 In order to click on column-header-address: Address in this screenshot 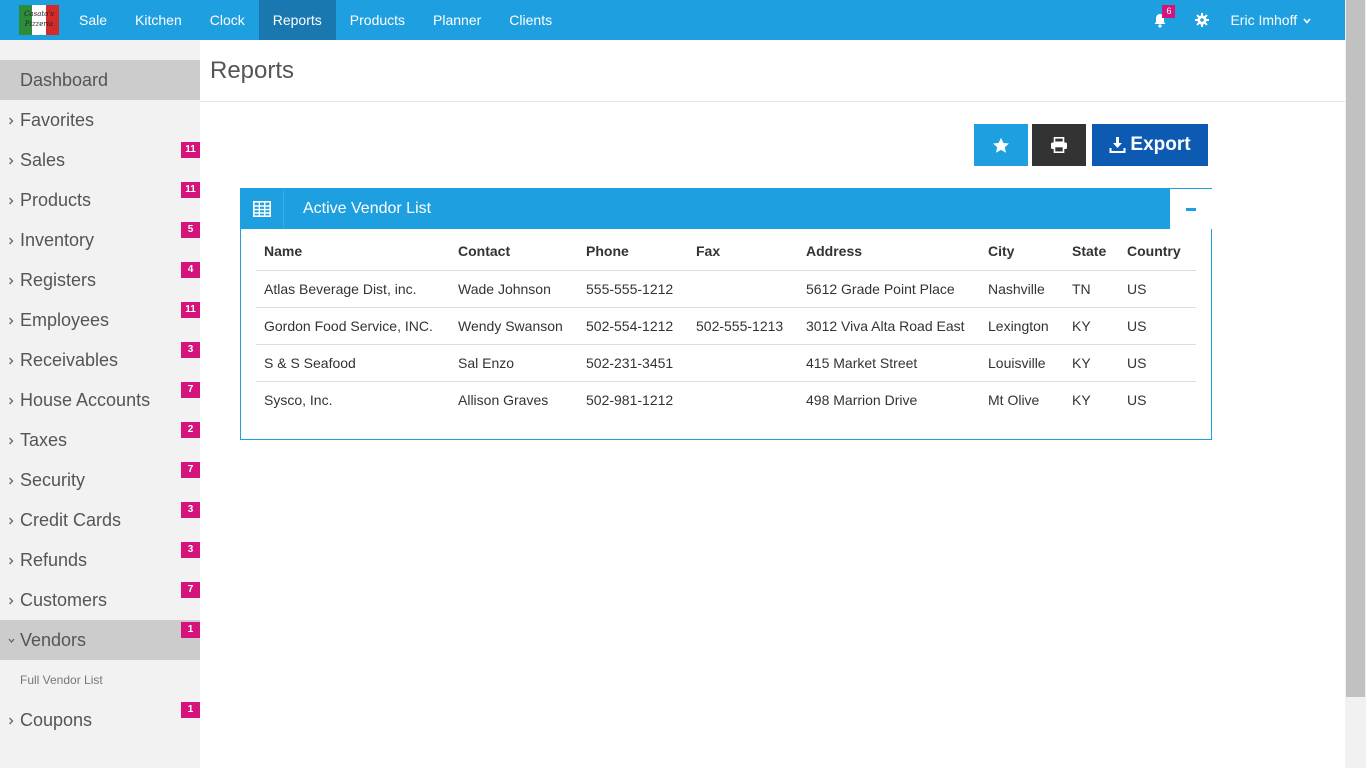, I will do `click(889, 252)`.